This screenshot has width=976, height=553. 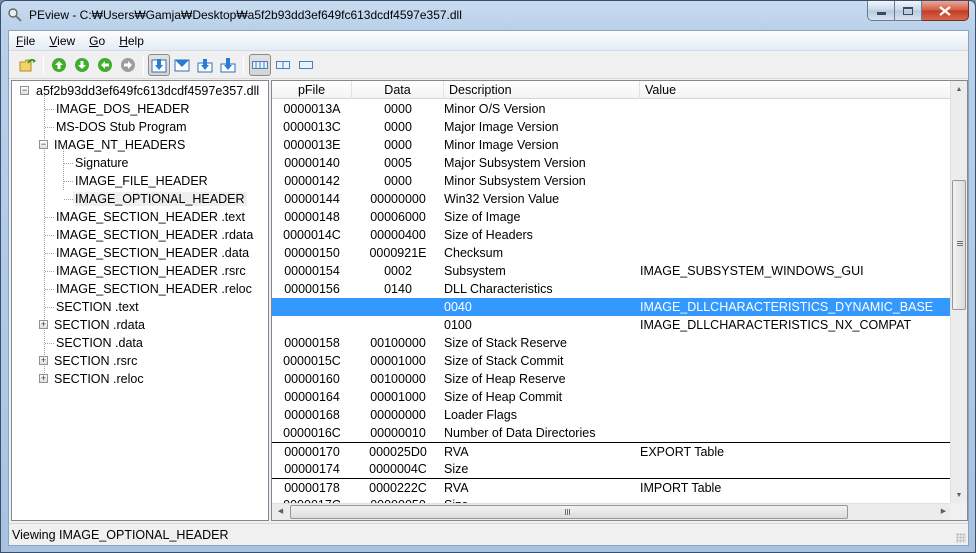 I want to click on column-header-pfile: pFile, so click(x=312, y=90).